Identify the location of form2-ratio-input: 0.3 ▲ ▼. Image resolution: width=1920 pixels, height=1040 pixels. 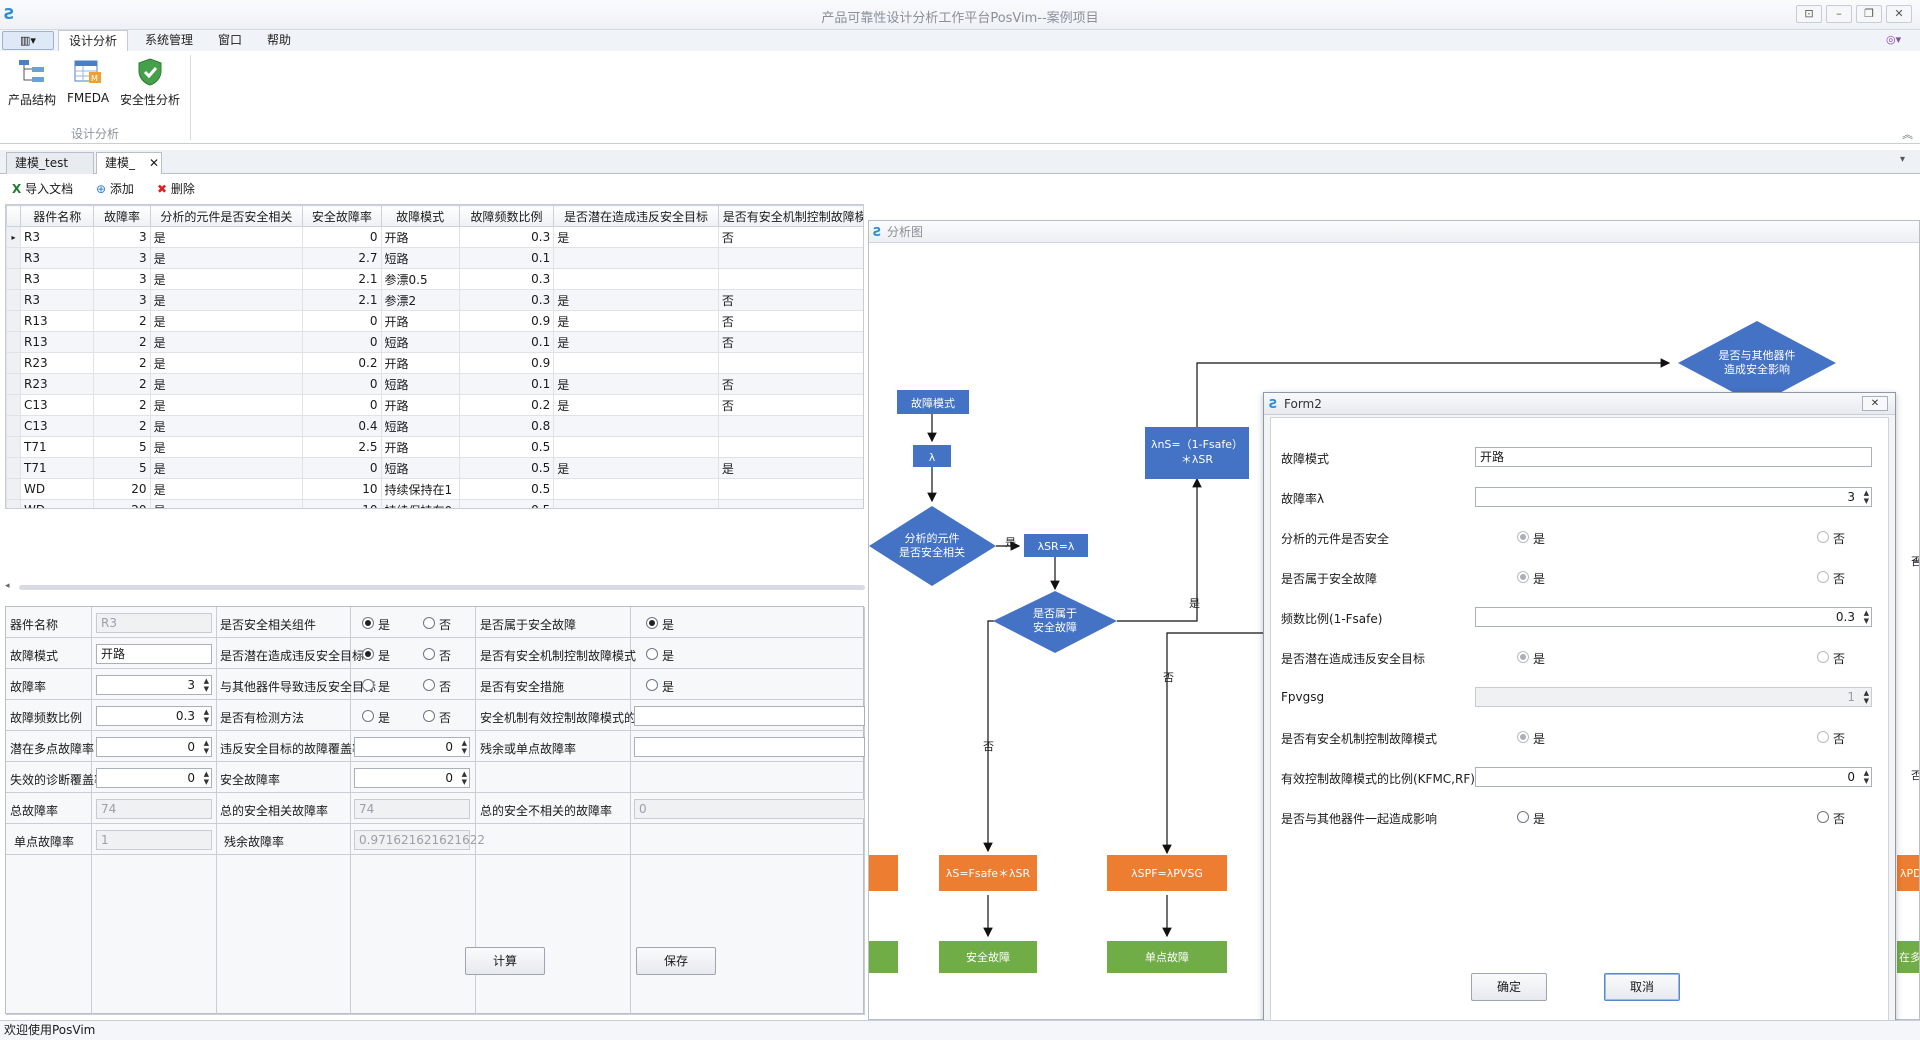
(1673, 617).